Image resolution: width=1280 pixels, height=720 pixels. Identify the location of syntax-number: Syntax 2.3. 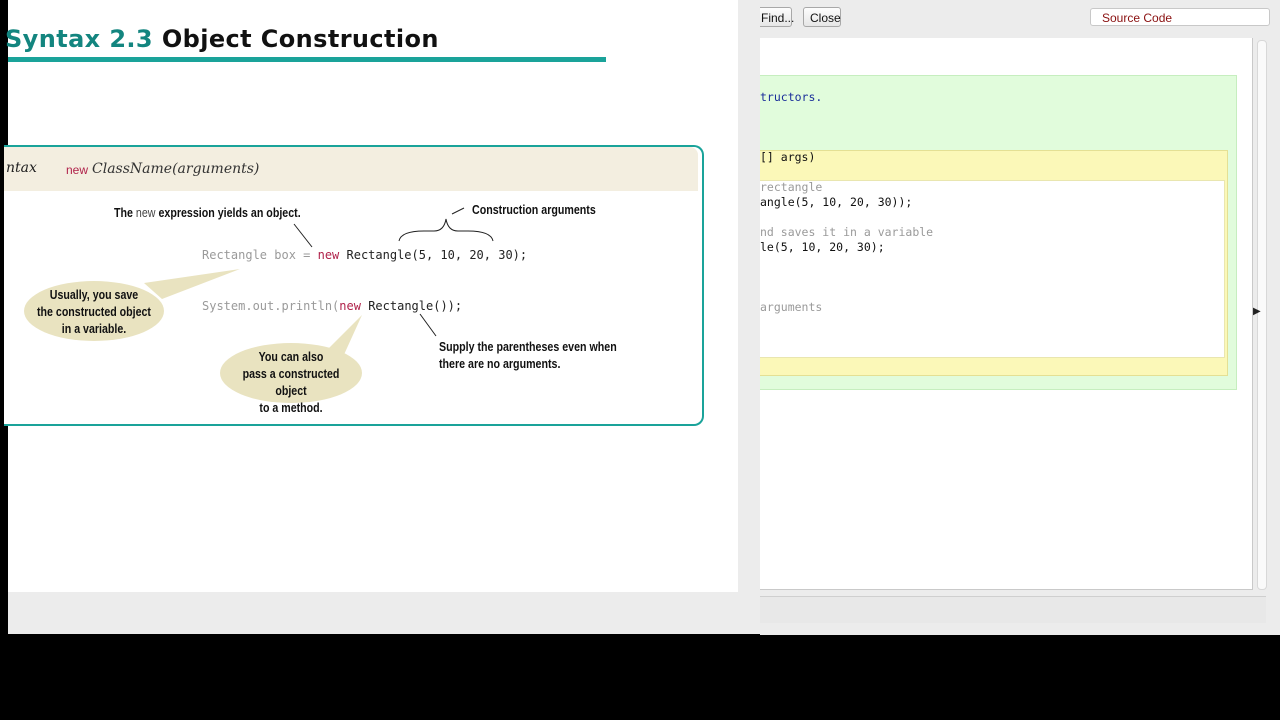
(79, 39).